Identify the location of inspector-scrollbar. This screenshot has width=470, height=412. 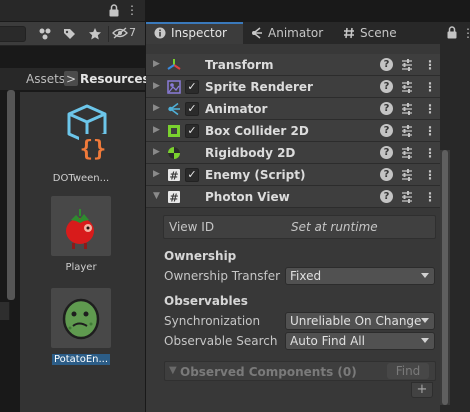
(445, 277).